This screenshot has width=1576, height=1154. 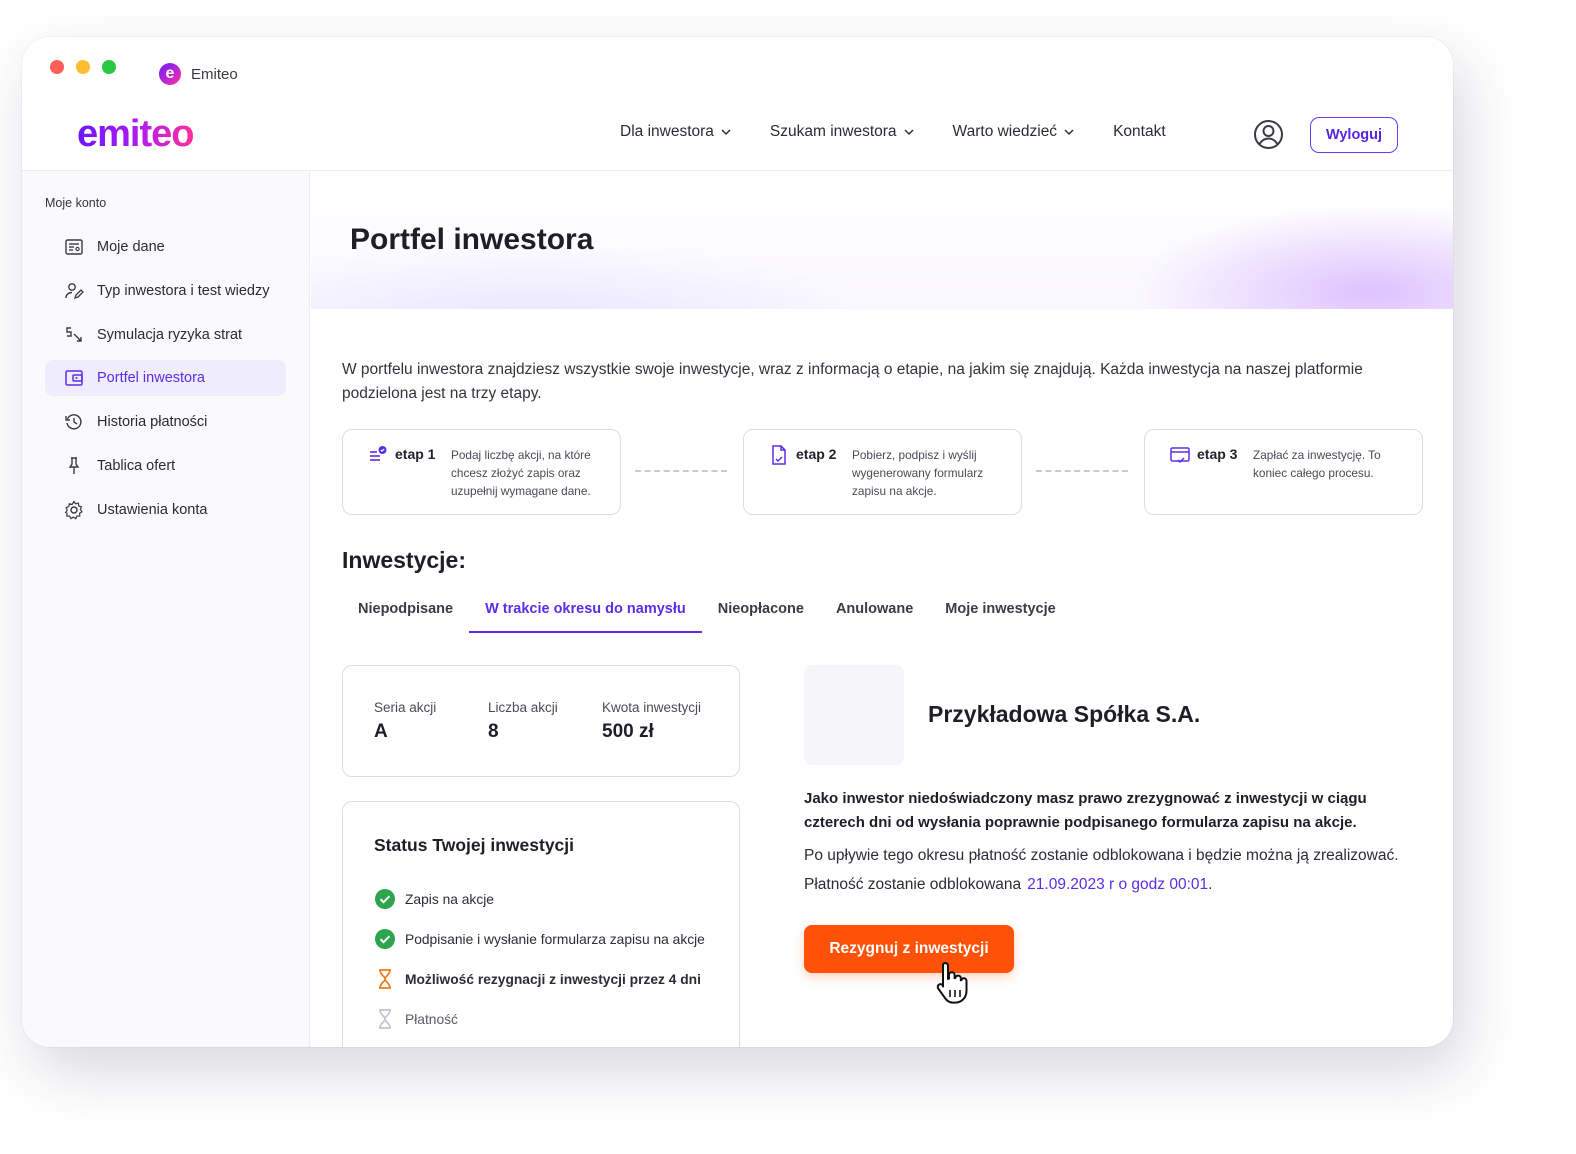 I want to click on sidebar-item-moje-dane: Moje dane, so click(x=165, y=247).